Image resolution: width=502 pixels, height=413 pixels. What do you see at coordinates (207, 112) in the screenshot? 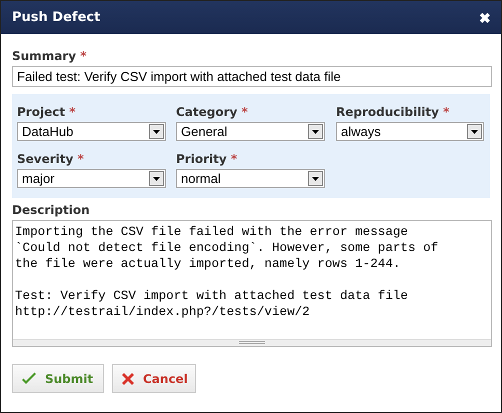
I see `field-label: Category` at bounding box center [207, 112].